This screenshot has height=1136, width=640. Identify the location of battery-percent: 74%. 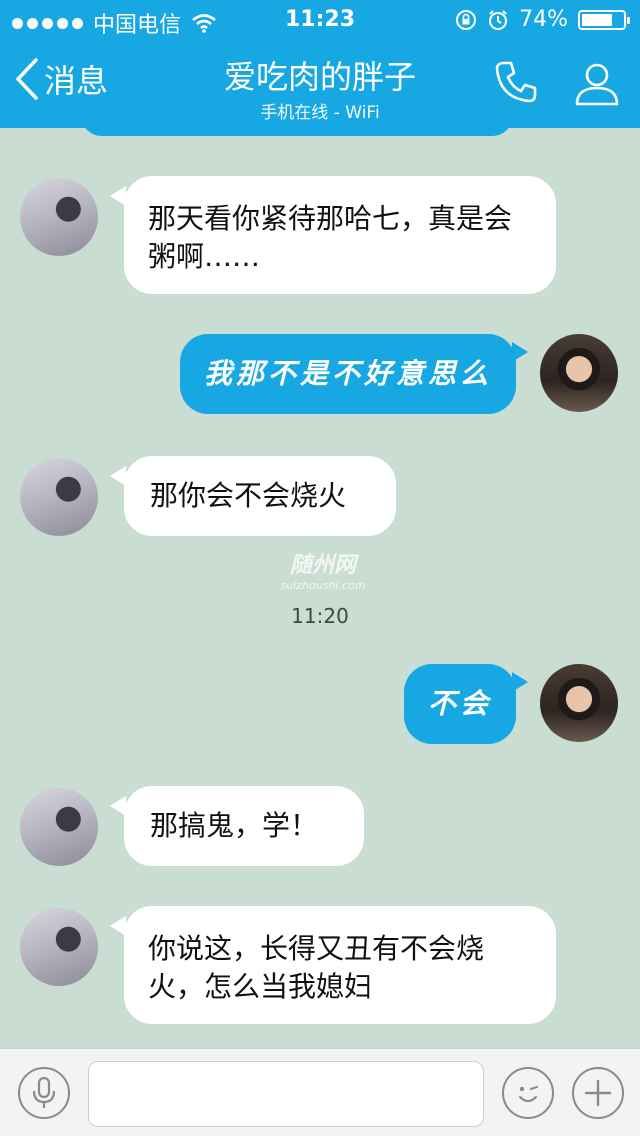
(543, 19).